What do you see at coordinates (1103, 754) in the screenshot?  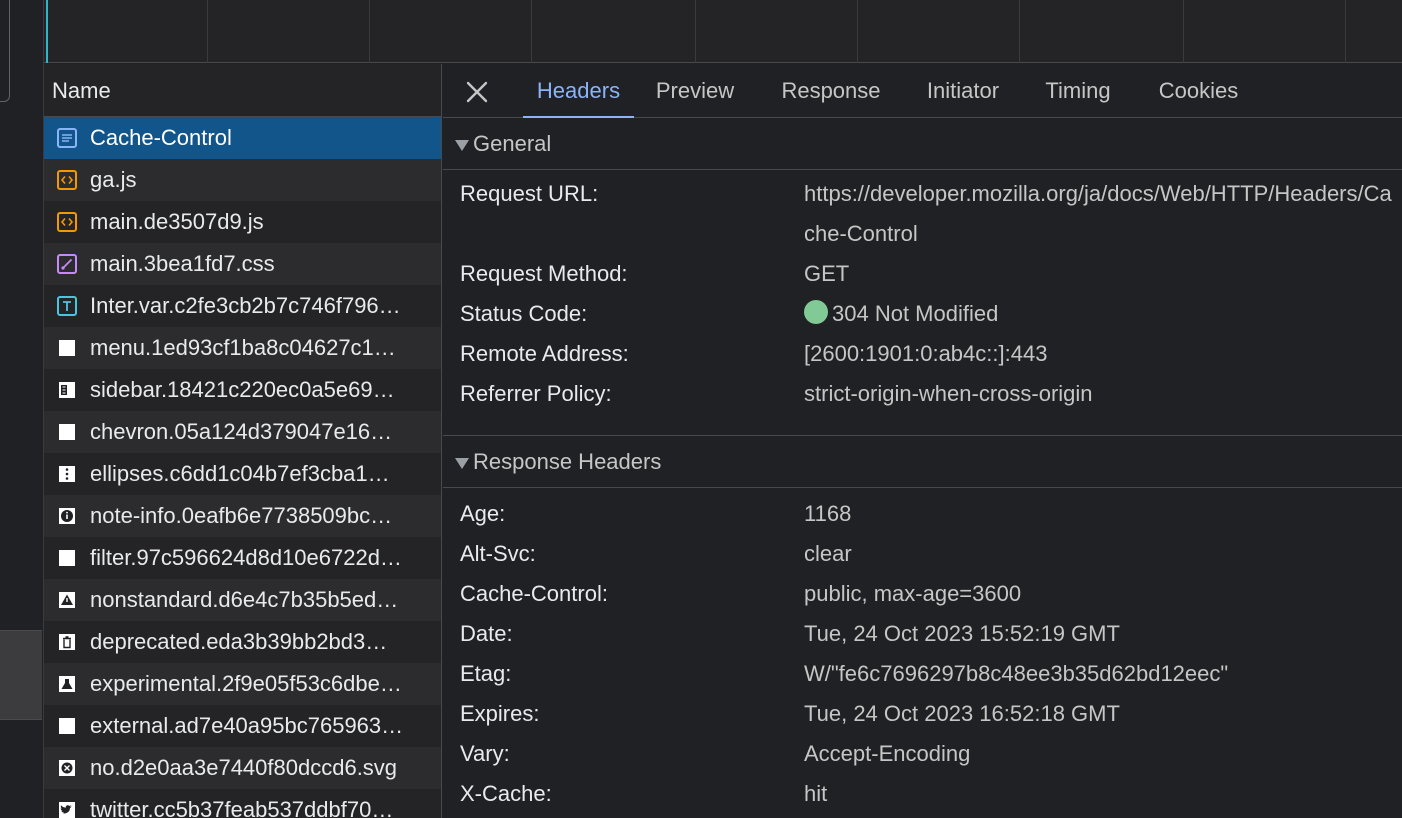 I see `header-value: Accept-Encoding` at bounding box center [1103, 754].